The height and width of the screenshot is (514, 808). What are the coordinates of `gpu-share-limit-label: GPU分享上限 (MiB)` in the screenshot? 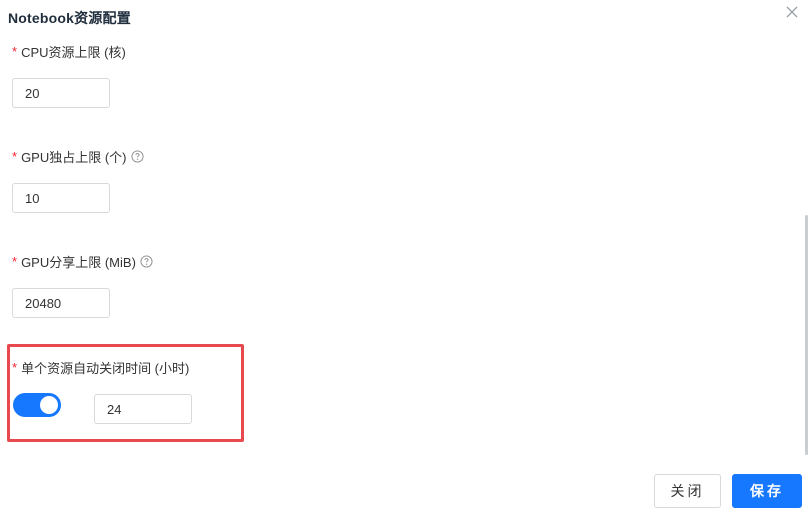 It's located at (78, 262).